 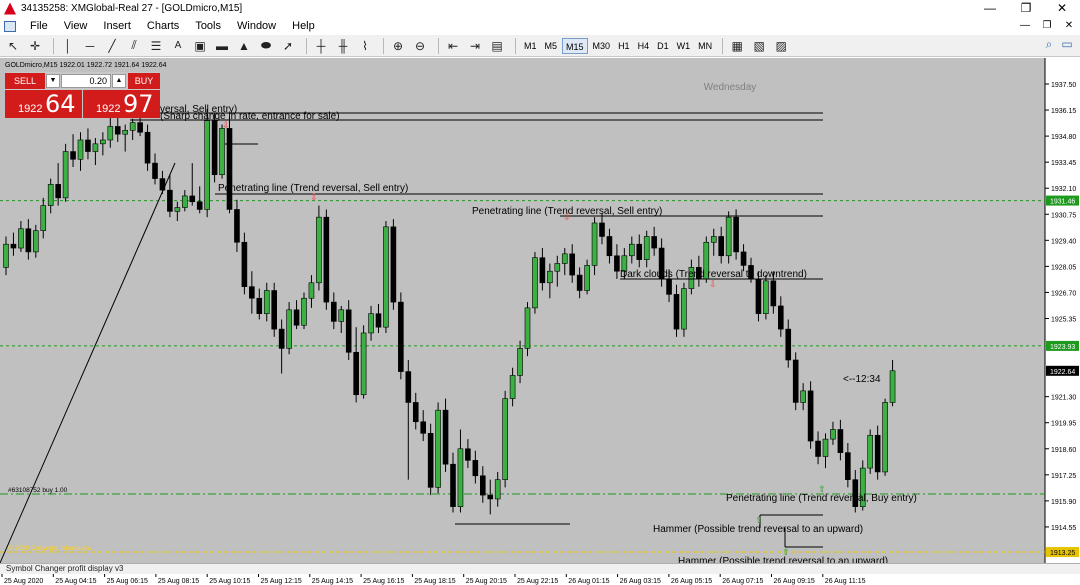 I want to click on indicators-icon: ▦, so click(x=737, y=46).